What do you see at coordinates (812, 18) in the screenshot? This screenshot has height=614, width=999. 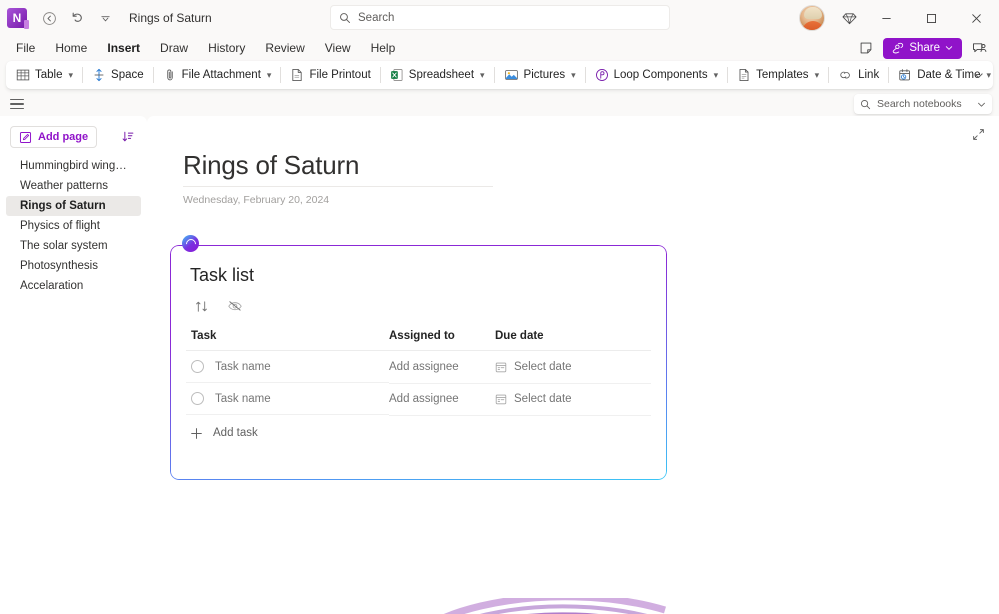 I see `avatar` at bounding box center [812, 18].